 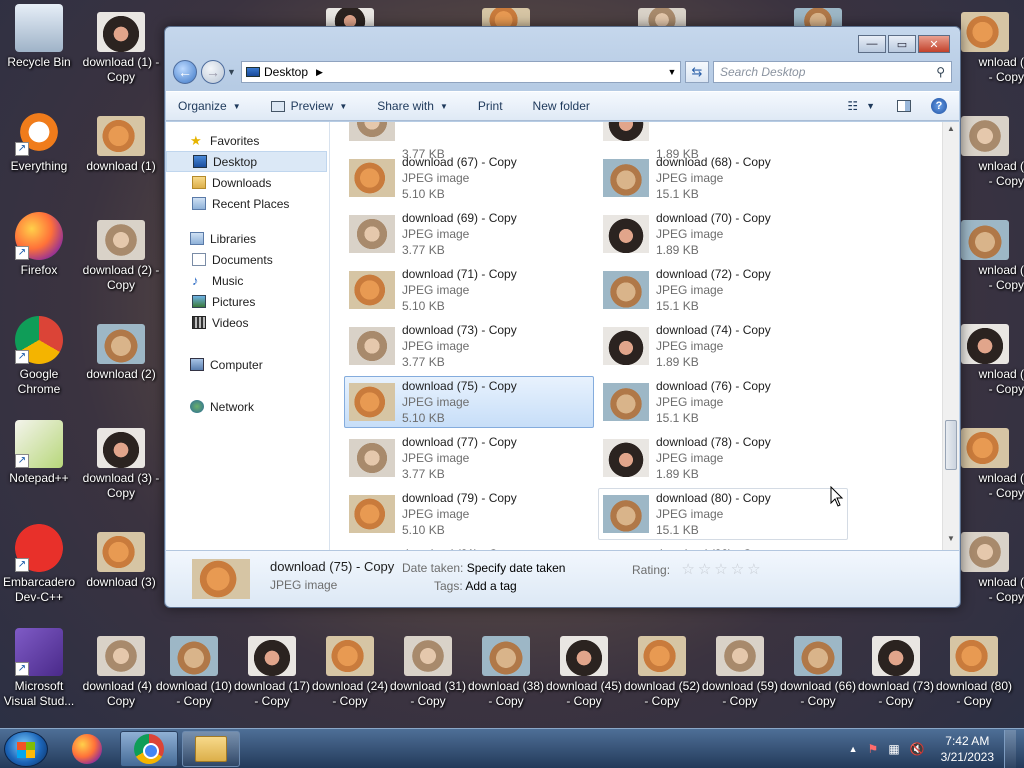 I want to click on nav-libraries: Libraries, so click(x=247, y=238).